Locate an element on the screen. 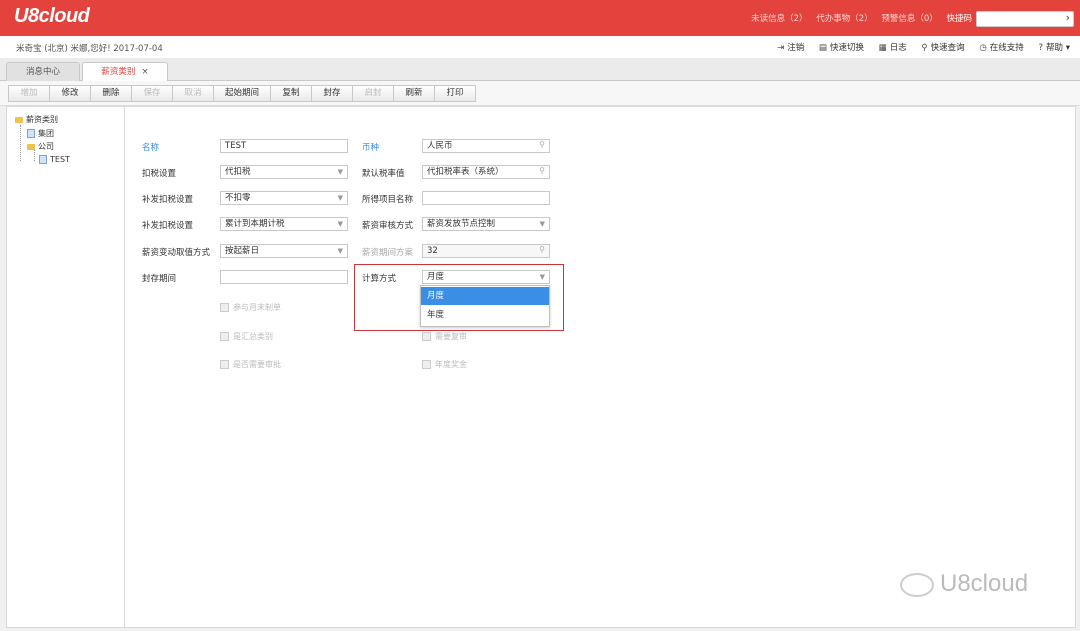 This screenshot has height=631, width=1080. re-review-checkbox: 需要复审 is located at coordinates (444, 336).